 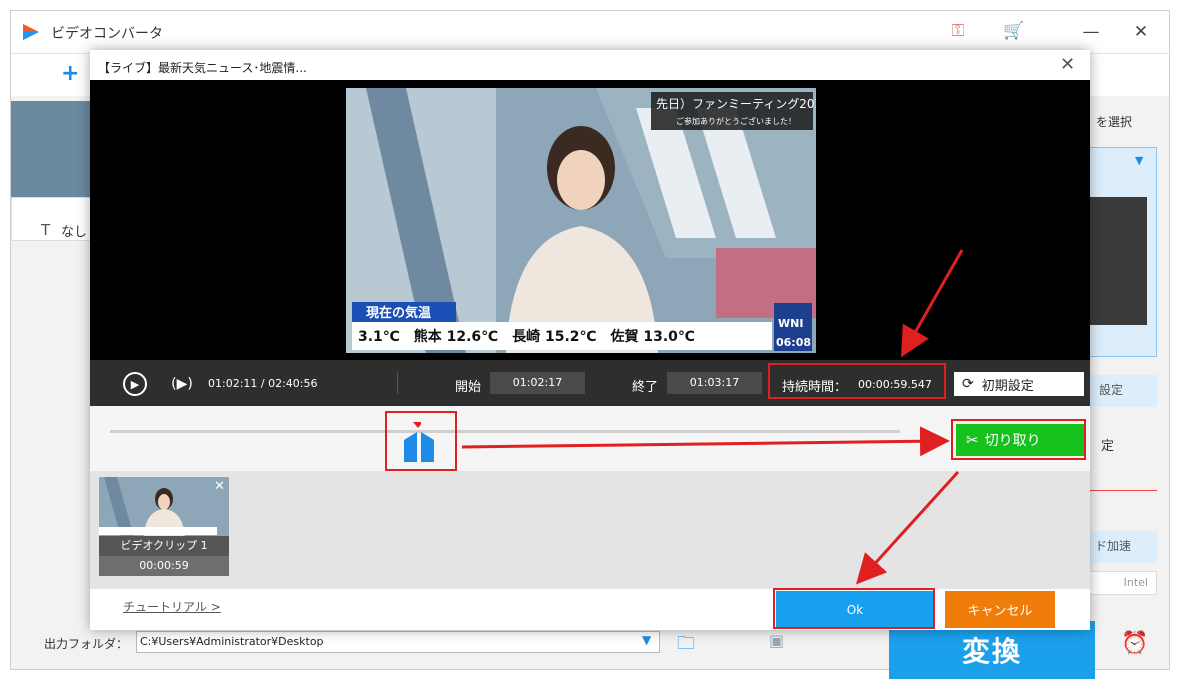 I want to click on dialog-close-icon: ✕, so click(x=1067, y=64).